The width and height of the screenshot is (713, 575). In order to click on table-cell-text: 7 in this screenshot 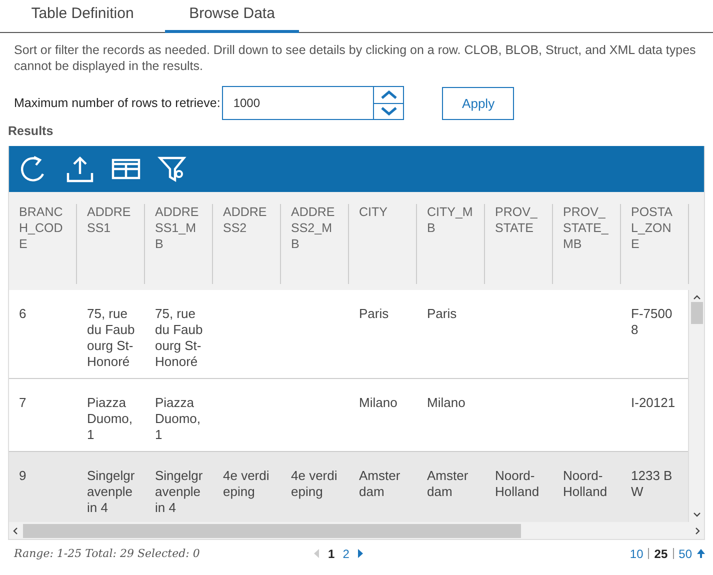, I will do `click(23, 403)`.